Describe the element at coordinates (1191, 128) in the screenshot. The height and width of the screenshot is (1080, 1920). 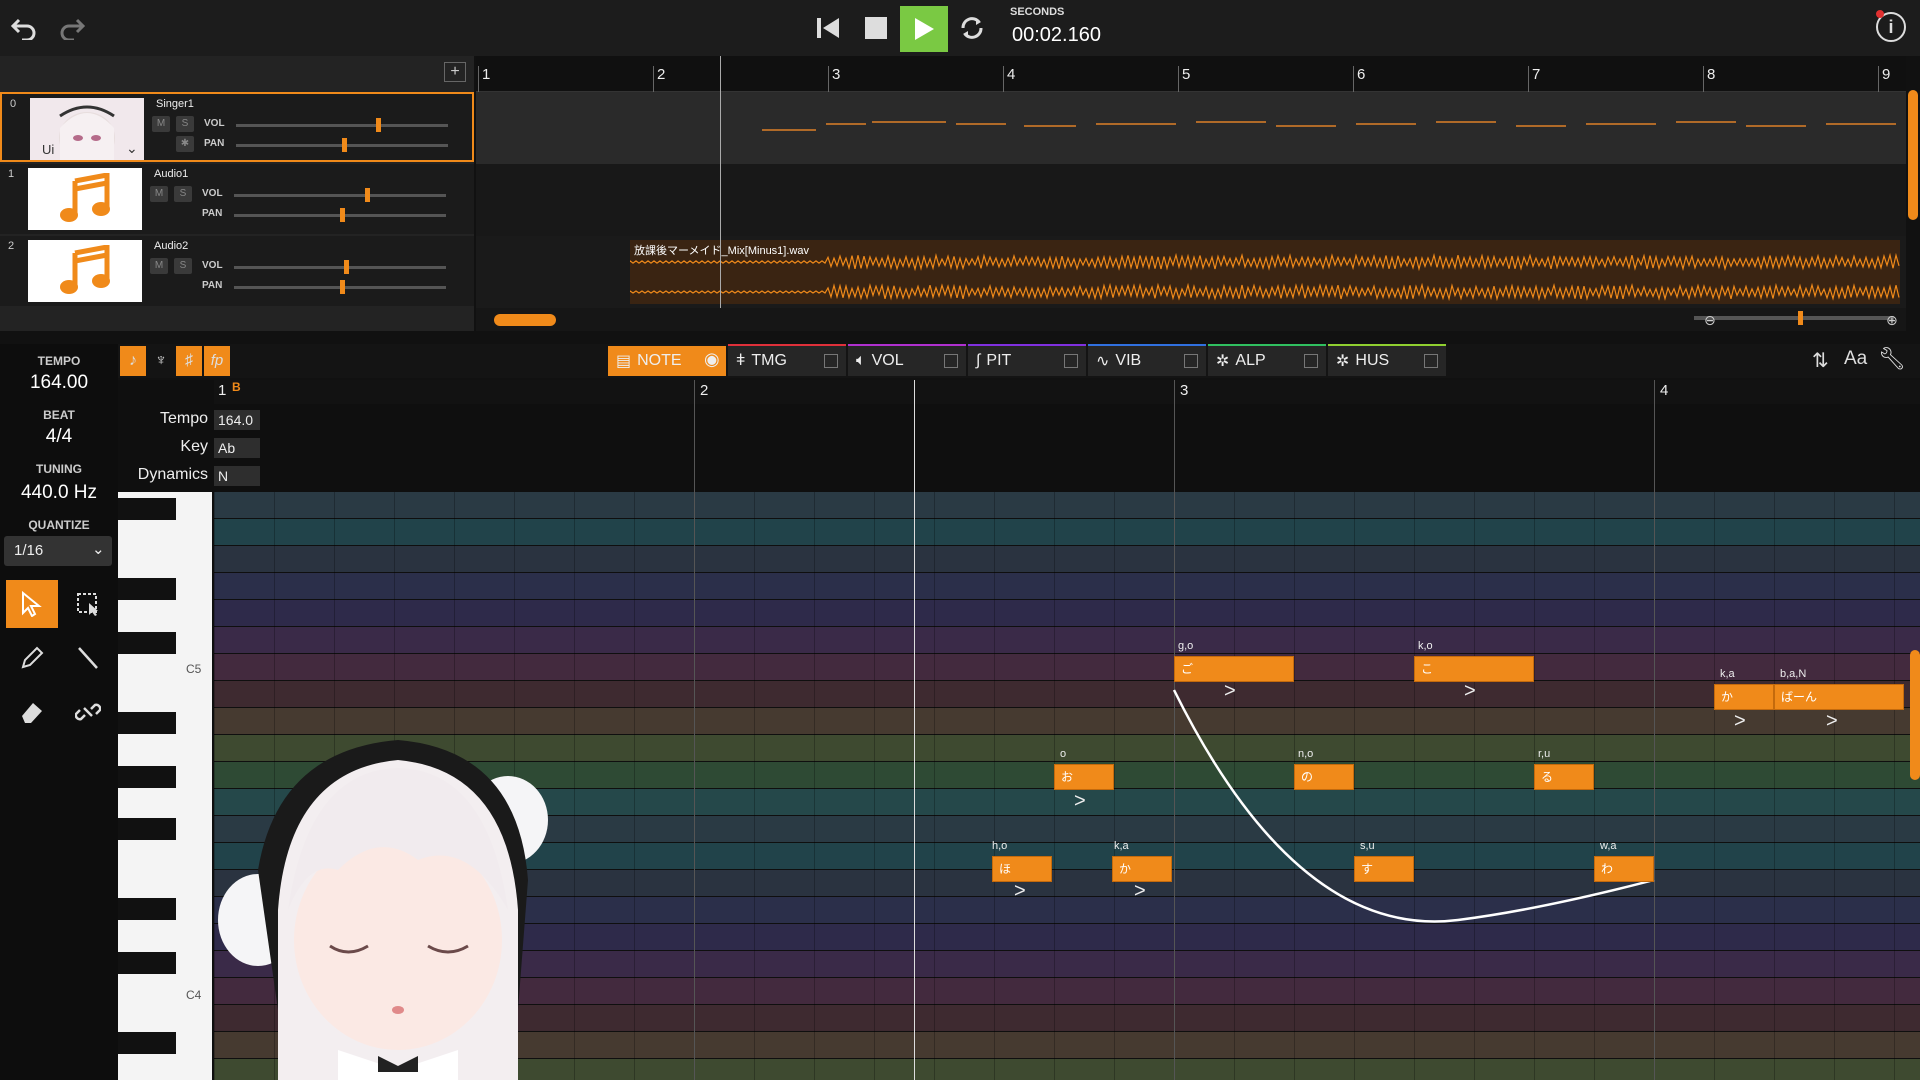
I see `singer-track-lane` at that location.